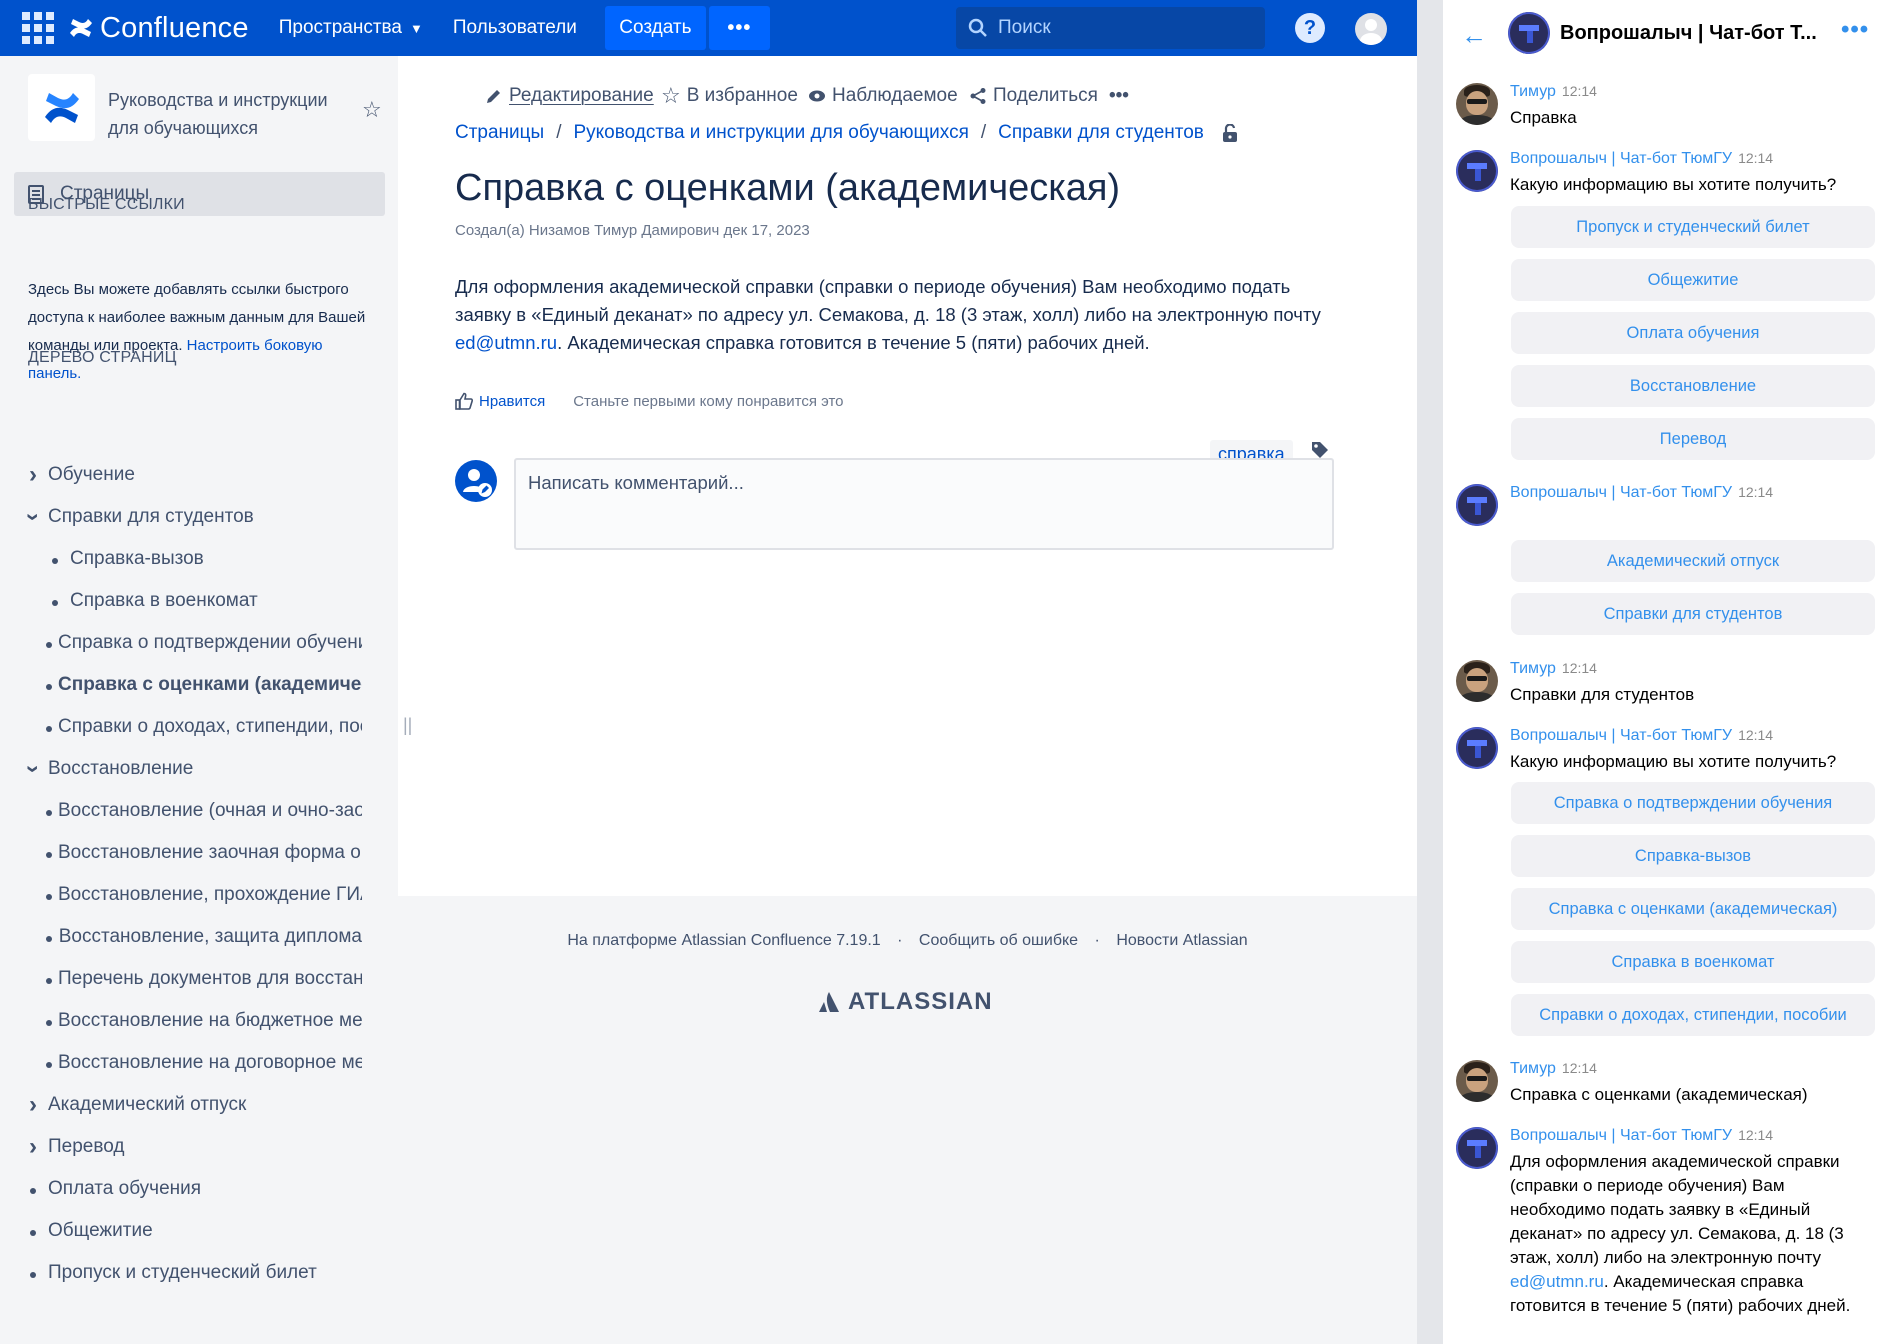 Image resolution: width=1890 pixels, height=1344 pixels. Describe the element at coordinates (181, 1105) in the screenshot. I see `page-tree-item: › Академический отпуск` at that location.